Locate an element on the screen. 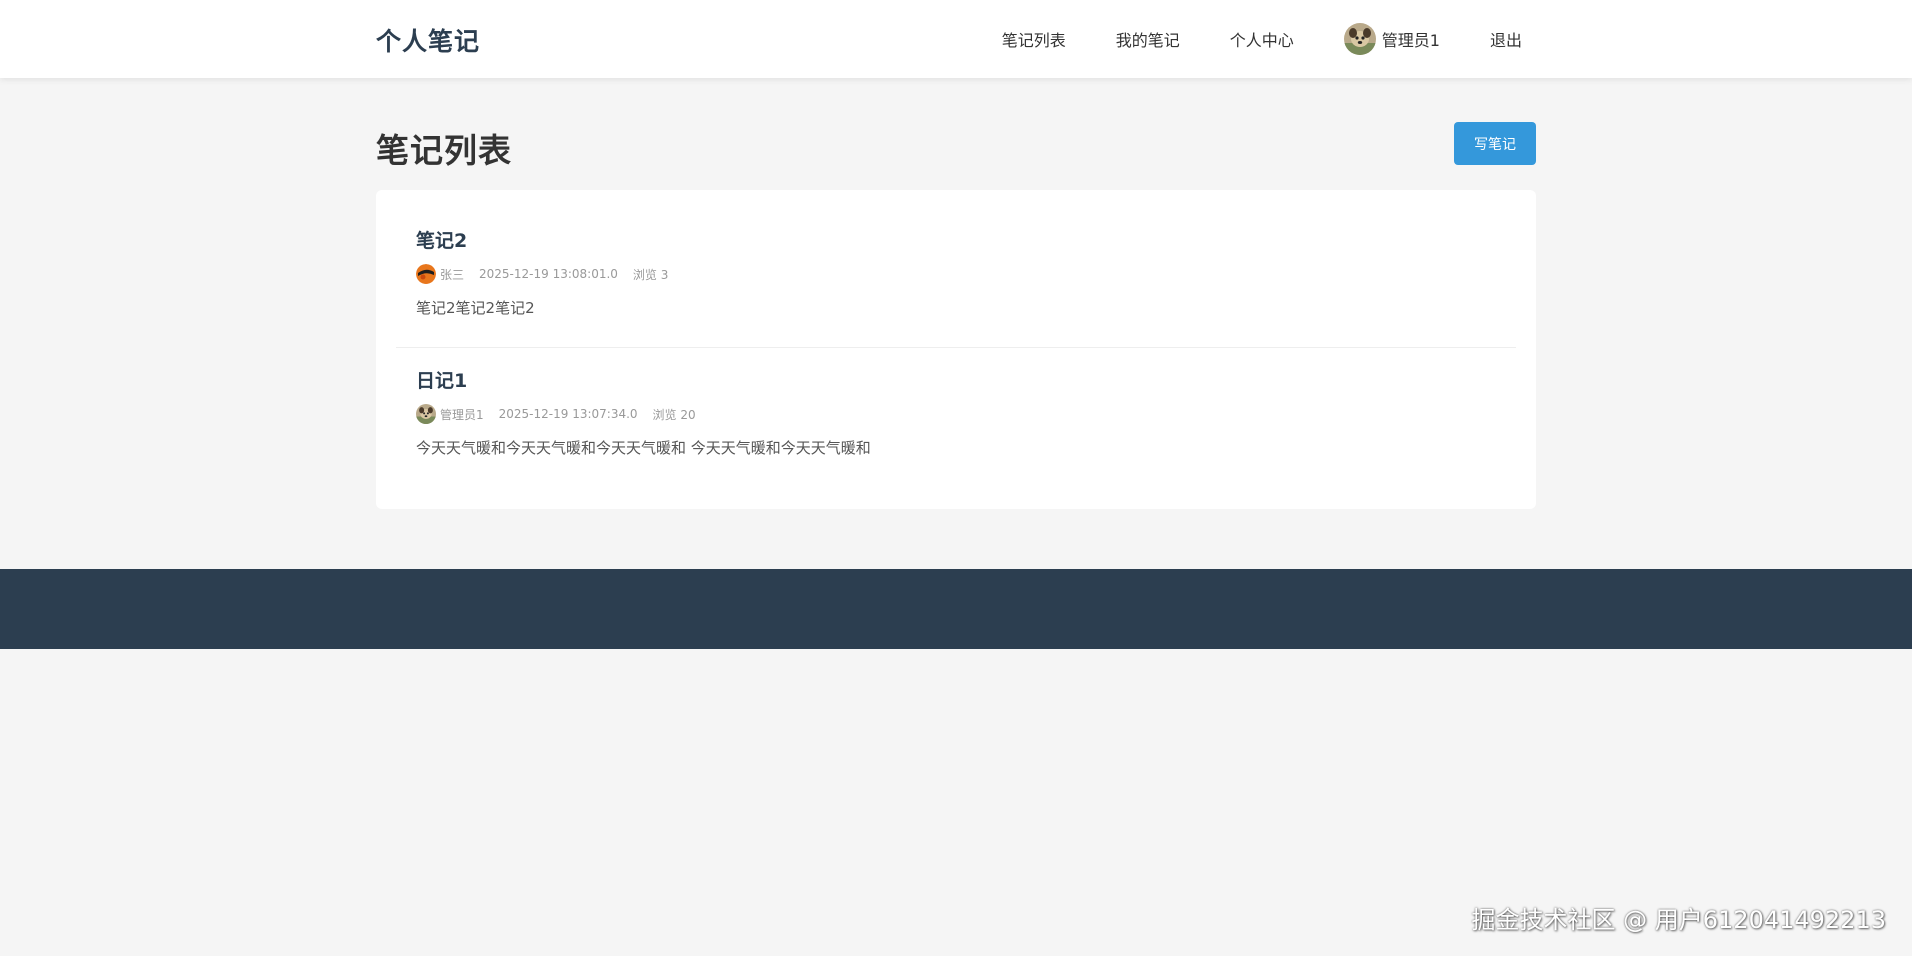 The height and width of the screenshot is (956, 1912). main-nav: 笔记列表 我的笔记 个人中心 管理员1 退出 is located at coordinates (1237, 39).